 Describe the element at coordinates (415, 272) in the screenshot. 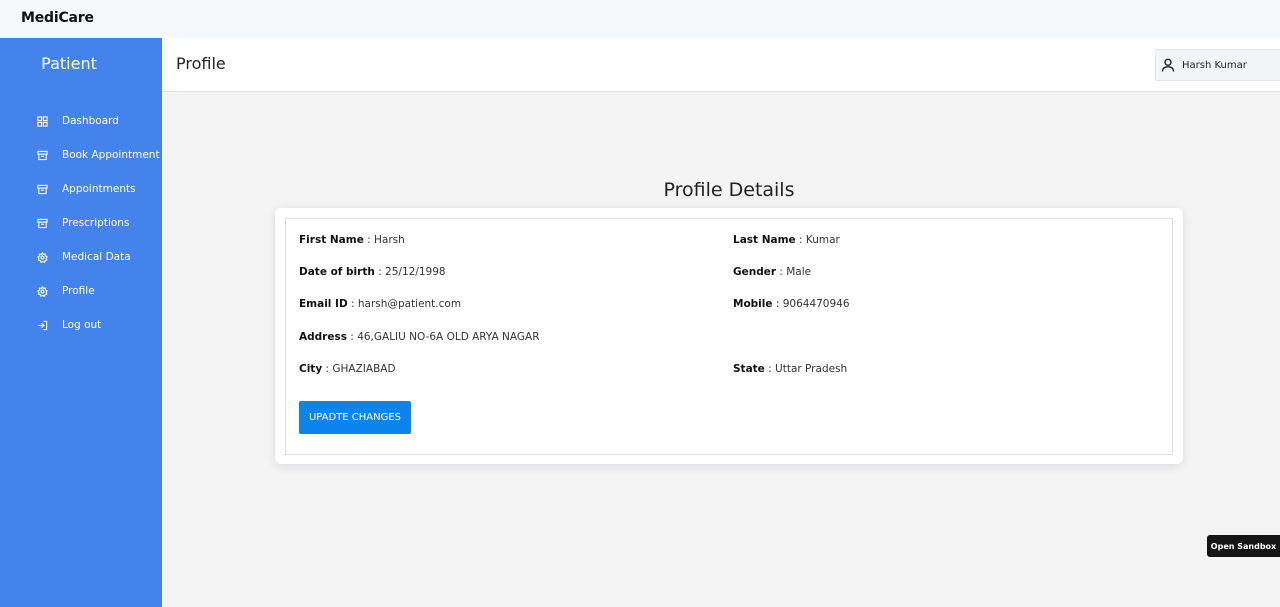

I see `field-value: 25/12/1998` at that location.